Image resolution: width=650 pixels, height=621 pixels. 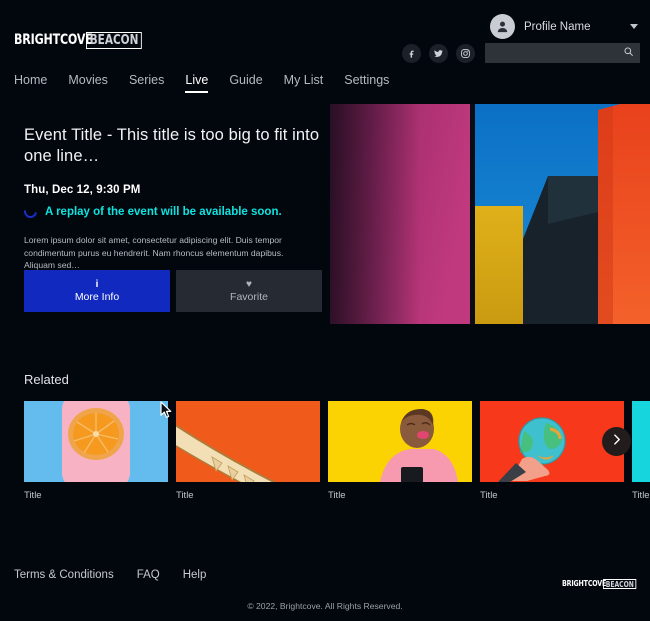 I want to click on info-icon: i, so click(x=97, y=284).